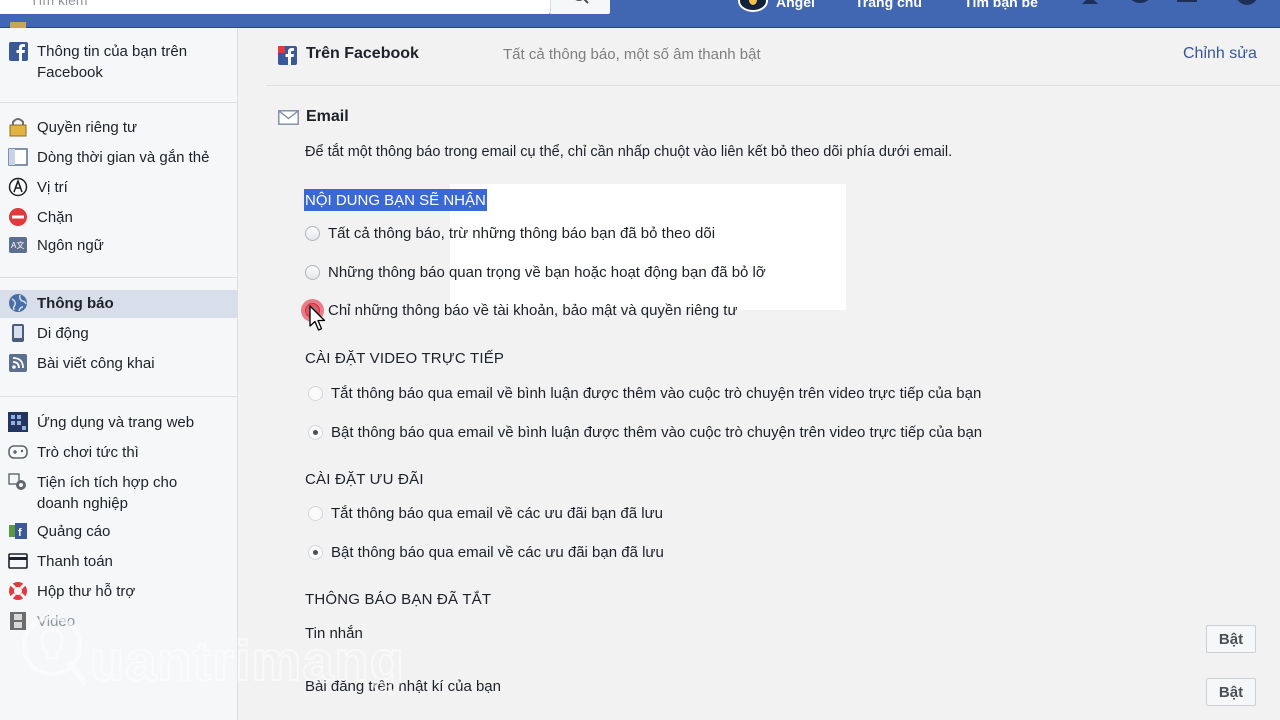 The width and height of the screenshot is (1280, 720). What do you see at coordinates (74, 531) in the screenshot?
I see `sidebar-item-label: Quảng cáo` at bounding box center [74, 531].